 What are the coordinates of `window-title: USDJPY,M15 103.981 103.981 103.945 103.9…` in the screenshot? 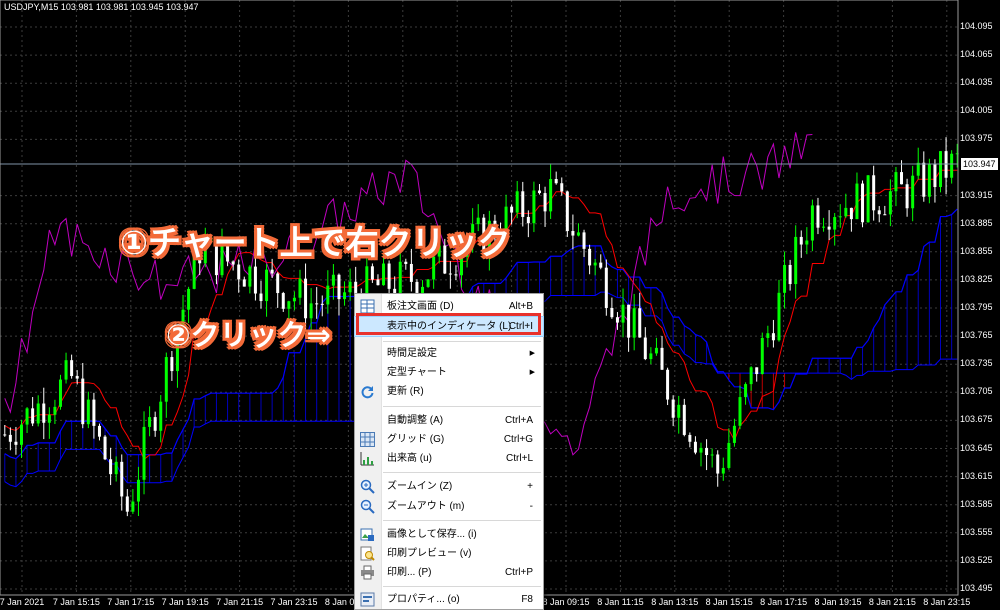 It's located at (101, 7).